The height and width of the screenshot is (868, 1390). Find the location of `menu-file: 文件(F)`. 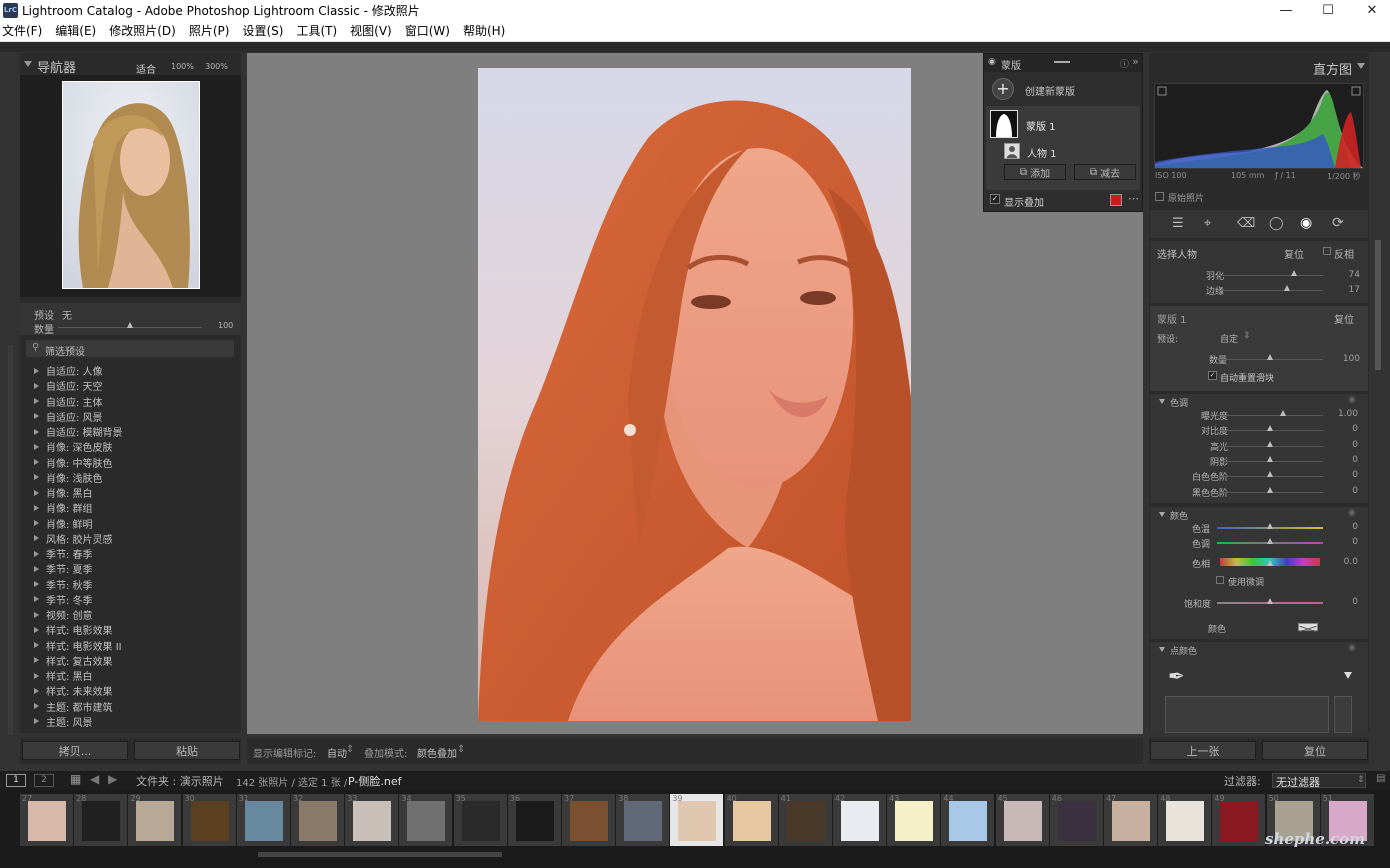

menu-file: 文件(F) is located at coordinates (22, 30).